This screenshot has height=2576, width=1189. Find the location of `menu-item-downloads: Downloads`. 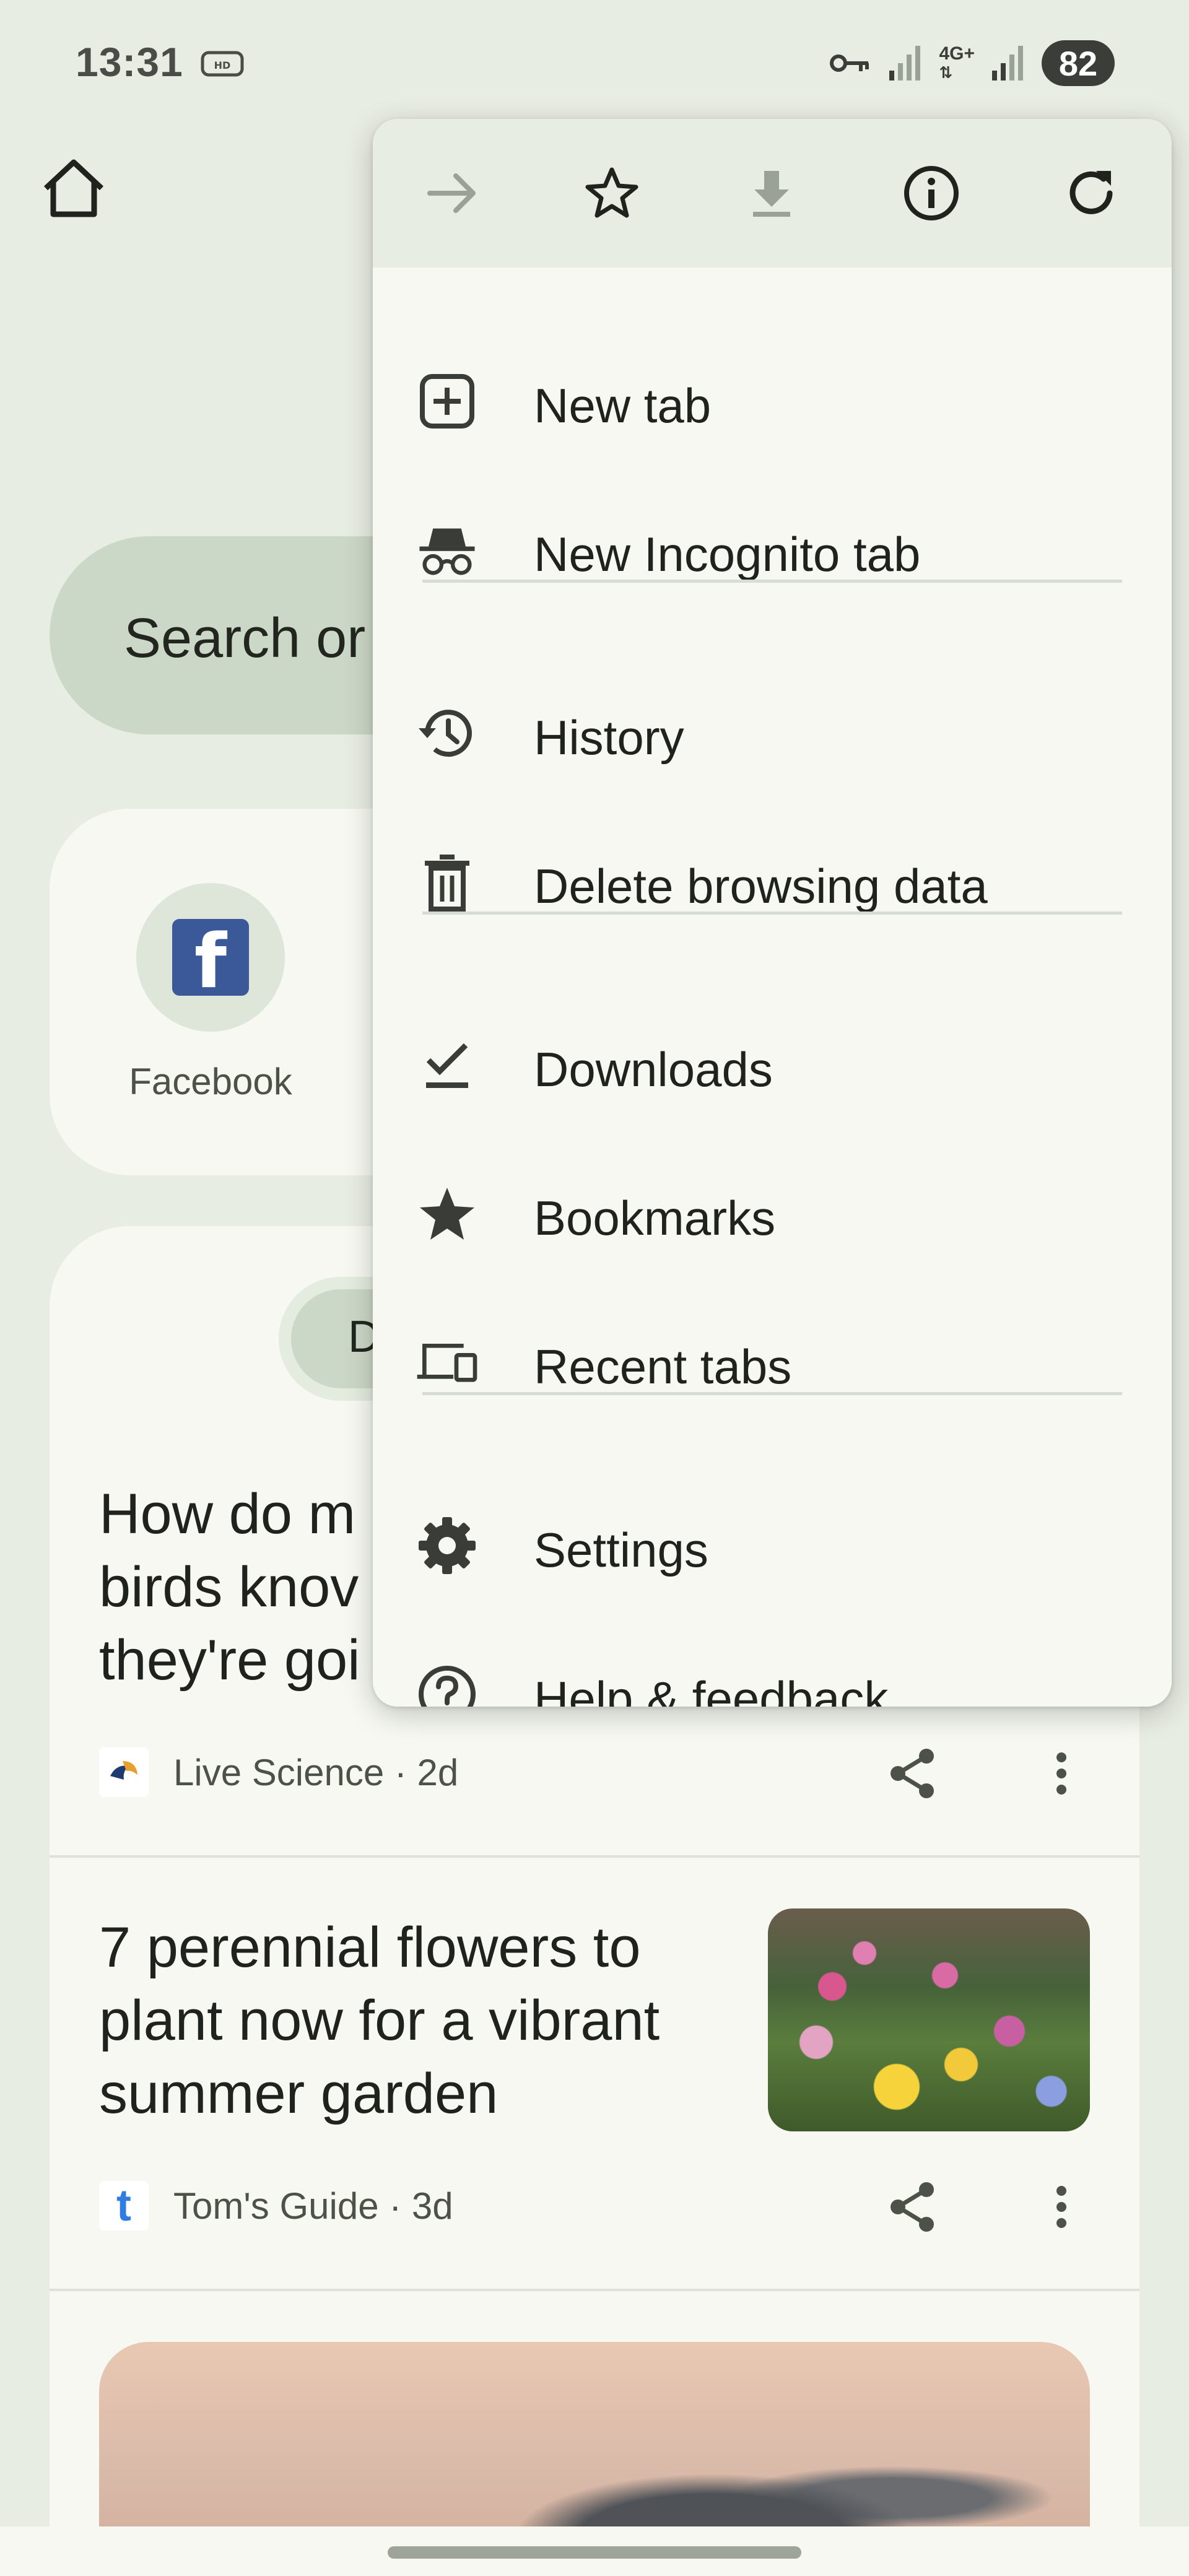

menu-item-downloads: Downloads is located at coordinates (772, 1065).